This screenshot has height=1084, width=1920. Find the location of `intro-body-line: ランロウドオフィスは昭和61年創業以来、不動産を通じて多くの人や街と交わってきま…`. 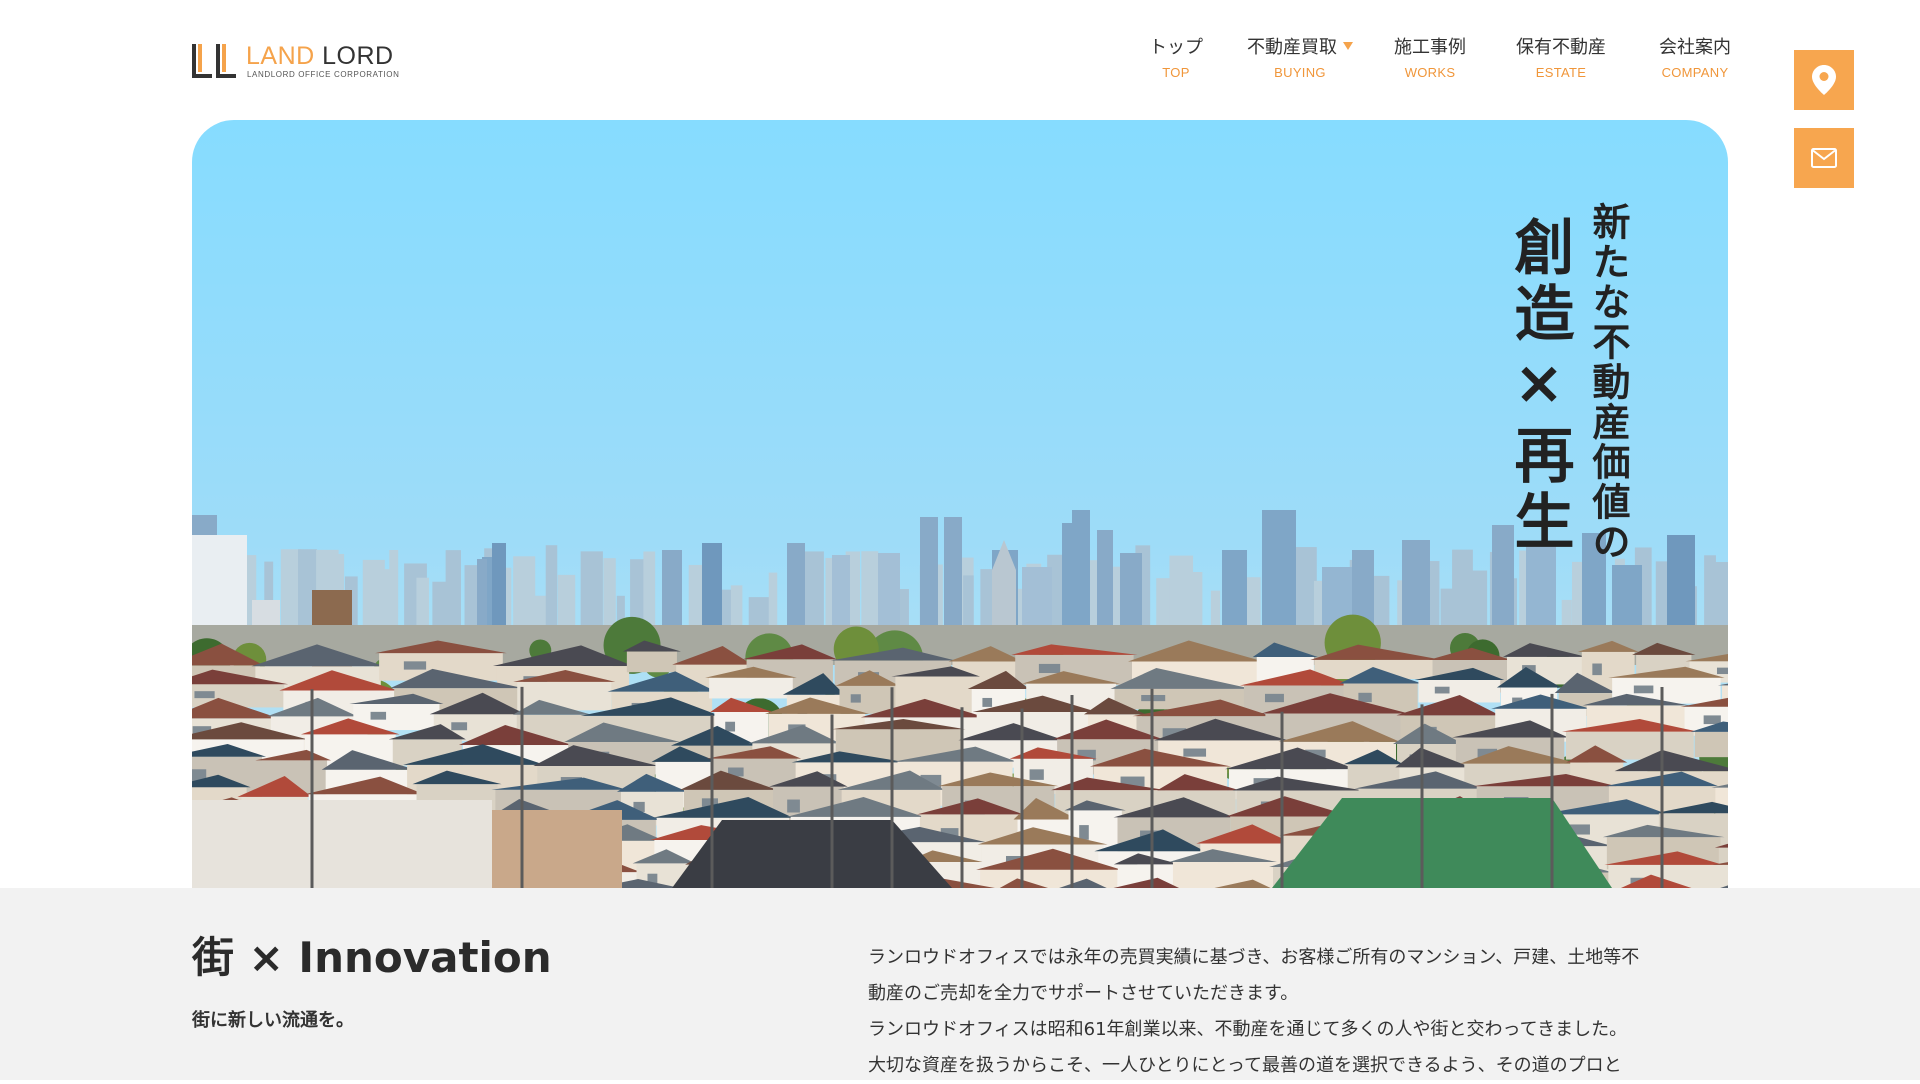

intro-body-line: ランロウドオフィスは昭和61年創業以来、不動産を通じて多くの人や街と交わってきま… is located at coordinates (1298, 1030).